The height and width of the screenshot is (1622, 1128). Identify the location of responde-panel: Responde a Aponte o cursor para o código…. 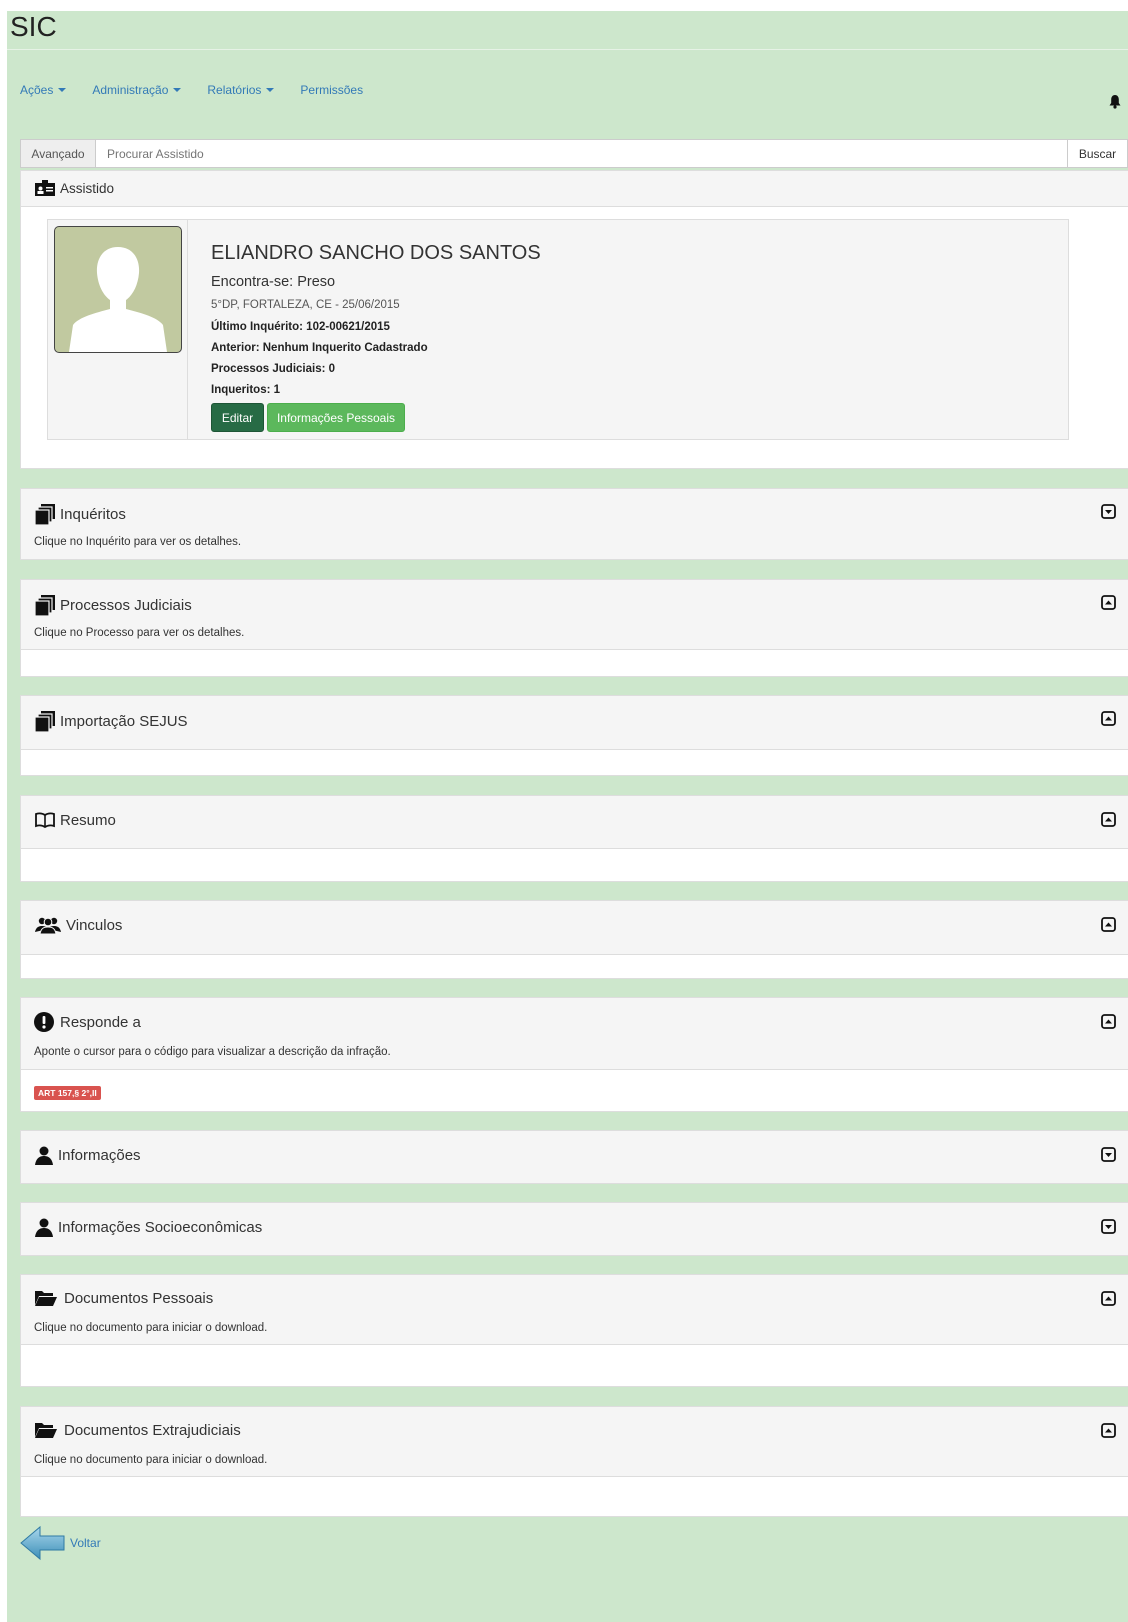
(574, 1054).